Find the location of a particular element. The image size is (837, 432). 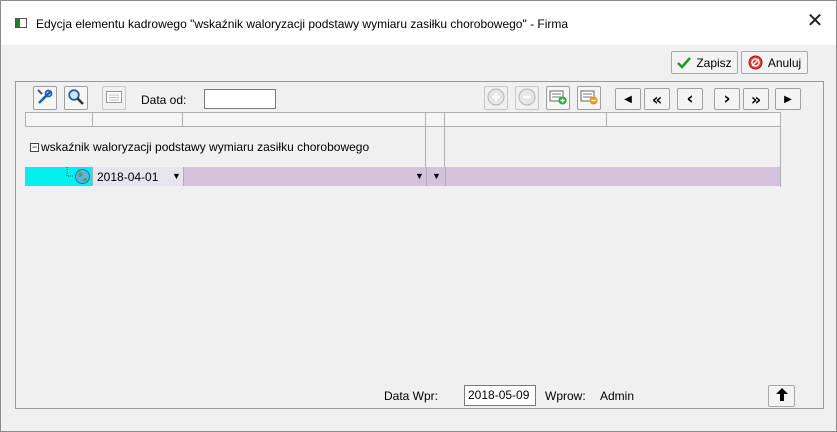

nav-prev-button: ‹ is located at coordinates (690, 99).